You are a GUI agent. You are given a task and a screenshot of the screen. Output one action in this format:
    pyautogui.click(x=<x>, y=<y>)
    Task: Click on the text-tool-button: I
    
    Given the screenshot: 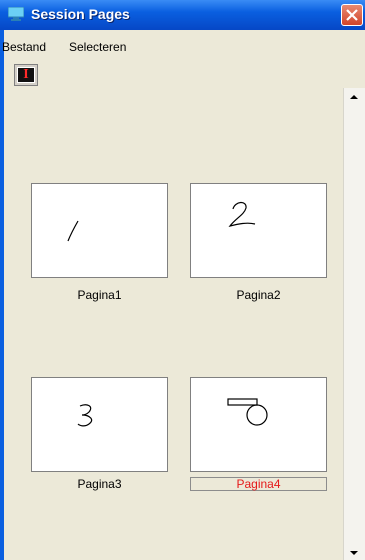 What is the action you would take?
    pyautogui.click(x=26, y=75)
    